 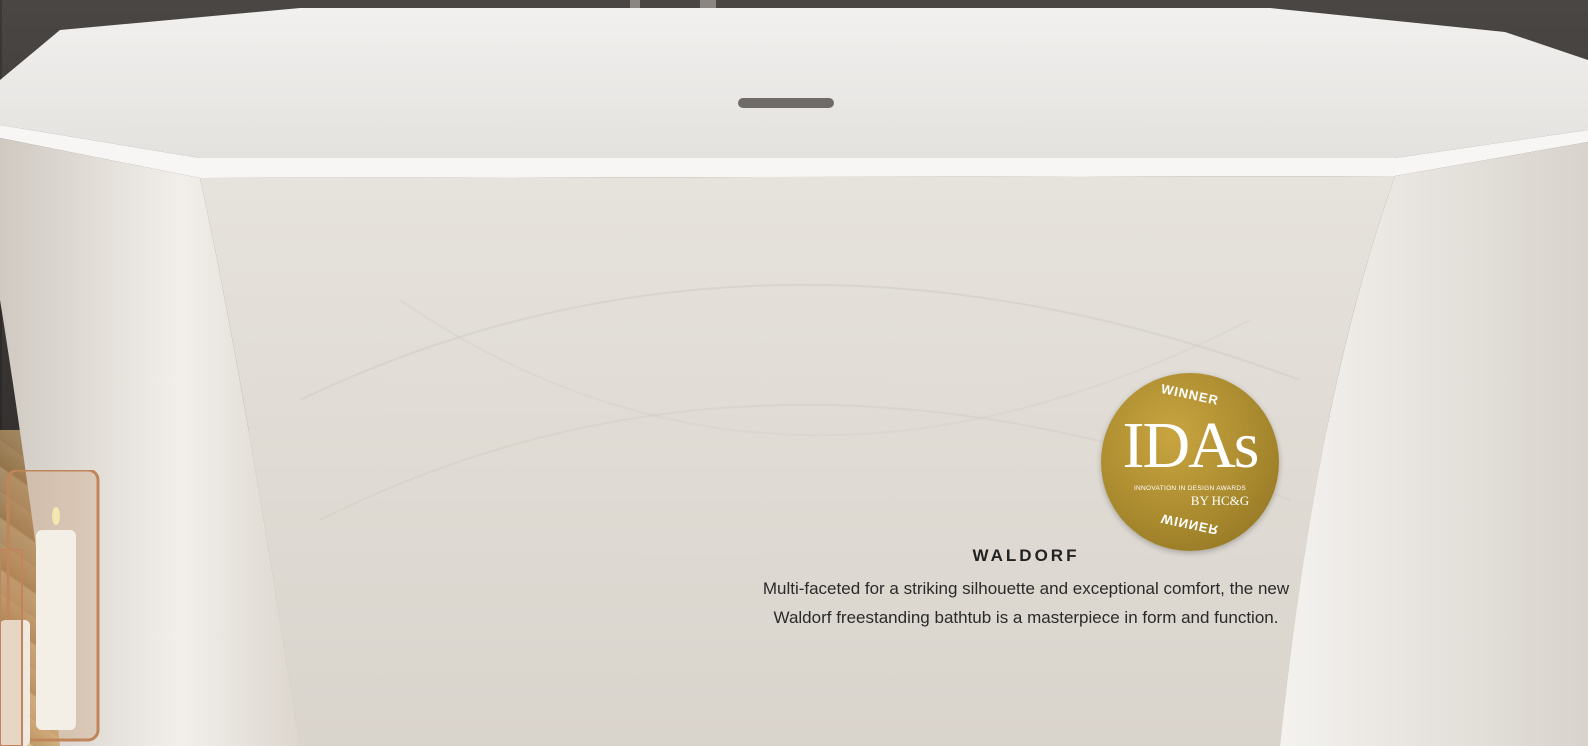 What do you see at coordinates (1190, 488) in the screenshot?
I see `badge-subtitle: INNOVATION IN DESIGN AWARDS` at bounding box center [1190, 488].